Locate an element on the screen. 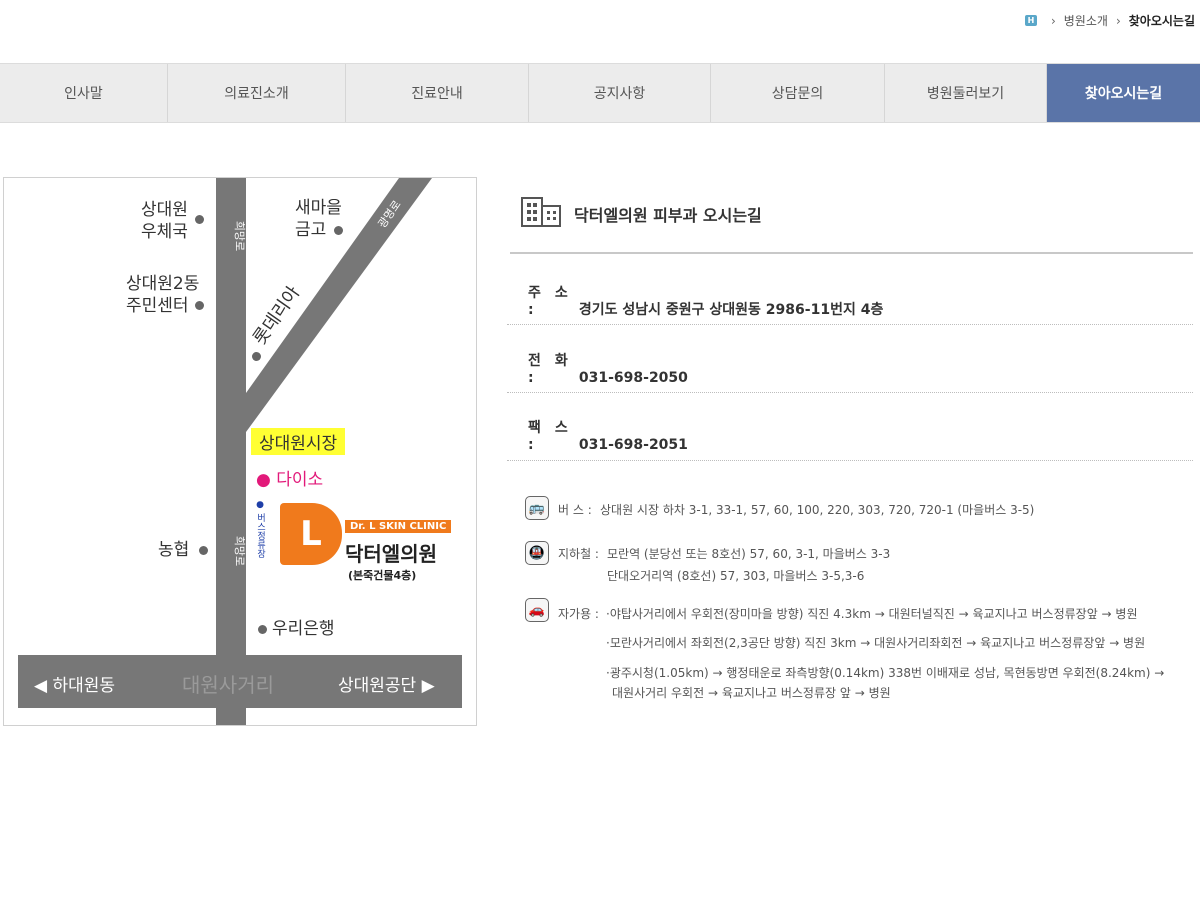 The image size is (1200, 903). map-label-community-2: 주민센터 is located at coordinates (157, 306).